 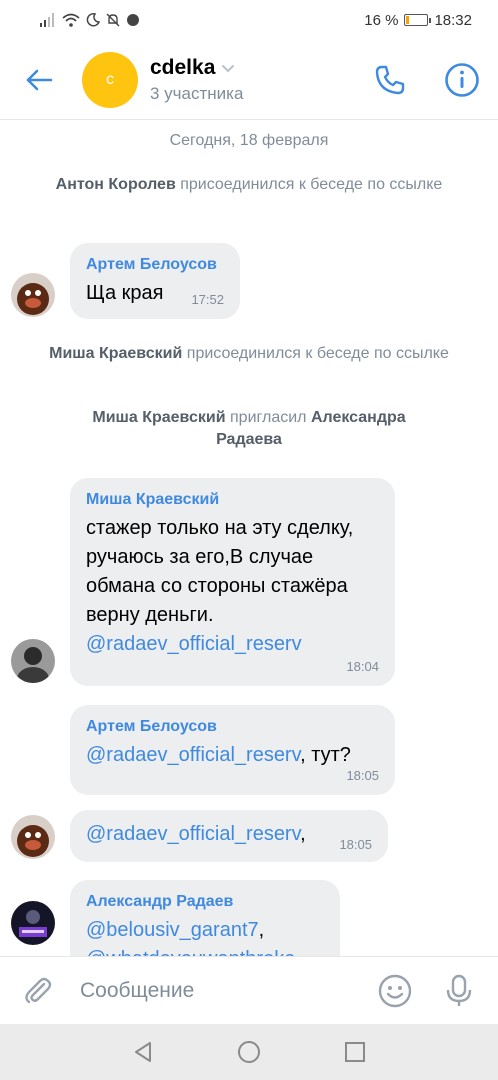 I want to click on message-text: @radaev_official_reserv, тут?, so click(x=232, y=755).